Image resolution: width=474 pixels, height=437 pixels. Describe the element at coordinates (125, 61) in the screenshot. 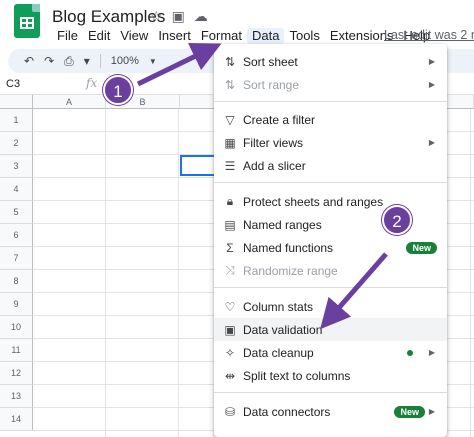

I see `zoom-select: 100%` at that location.